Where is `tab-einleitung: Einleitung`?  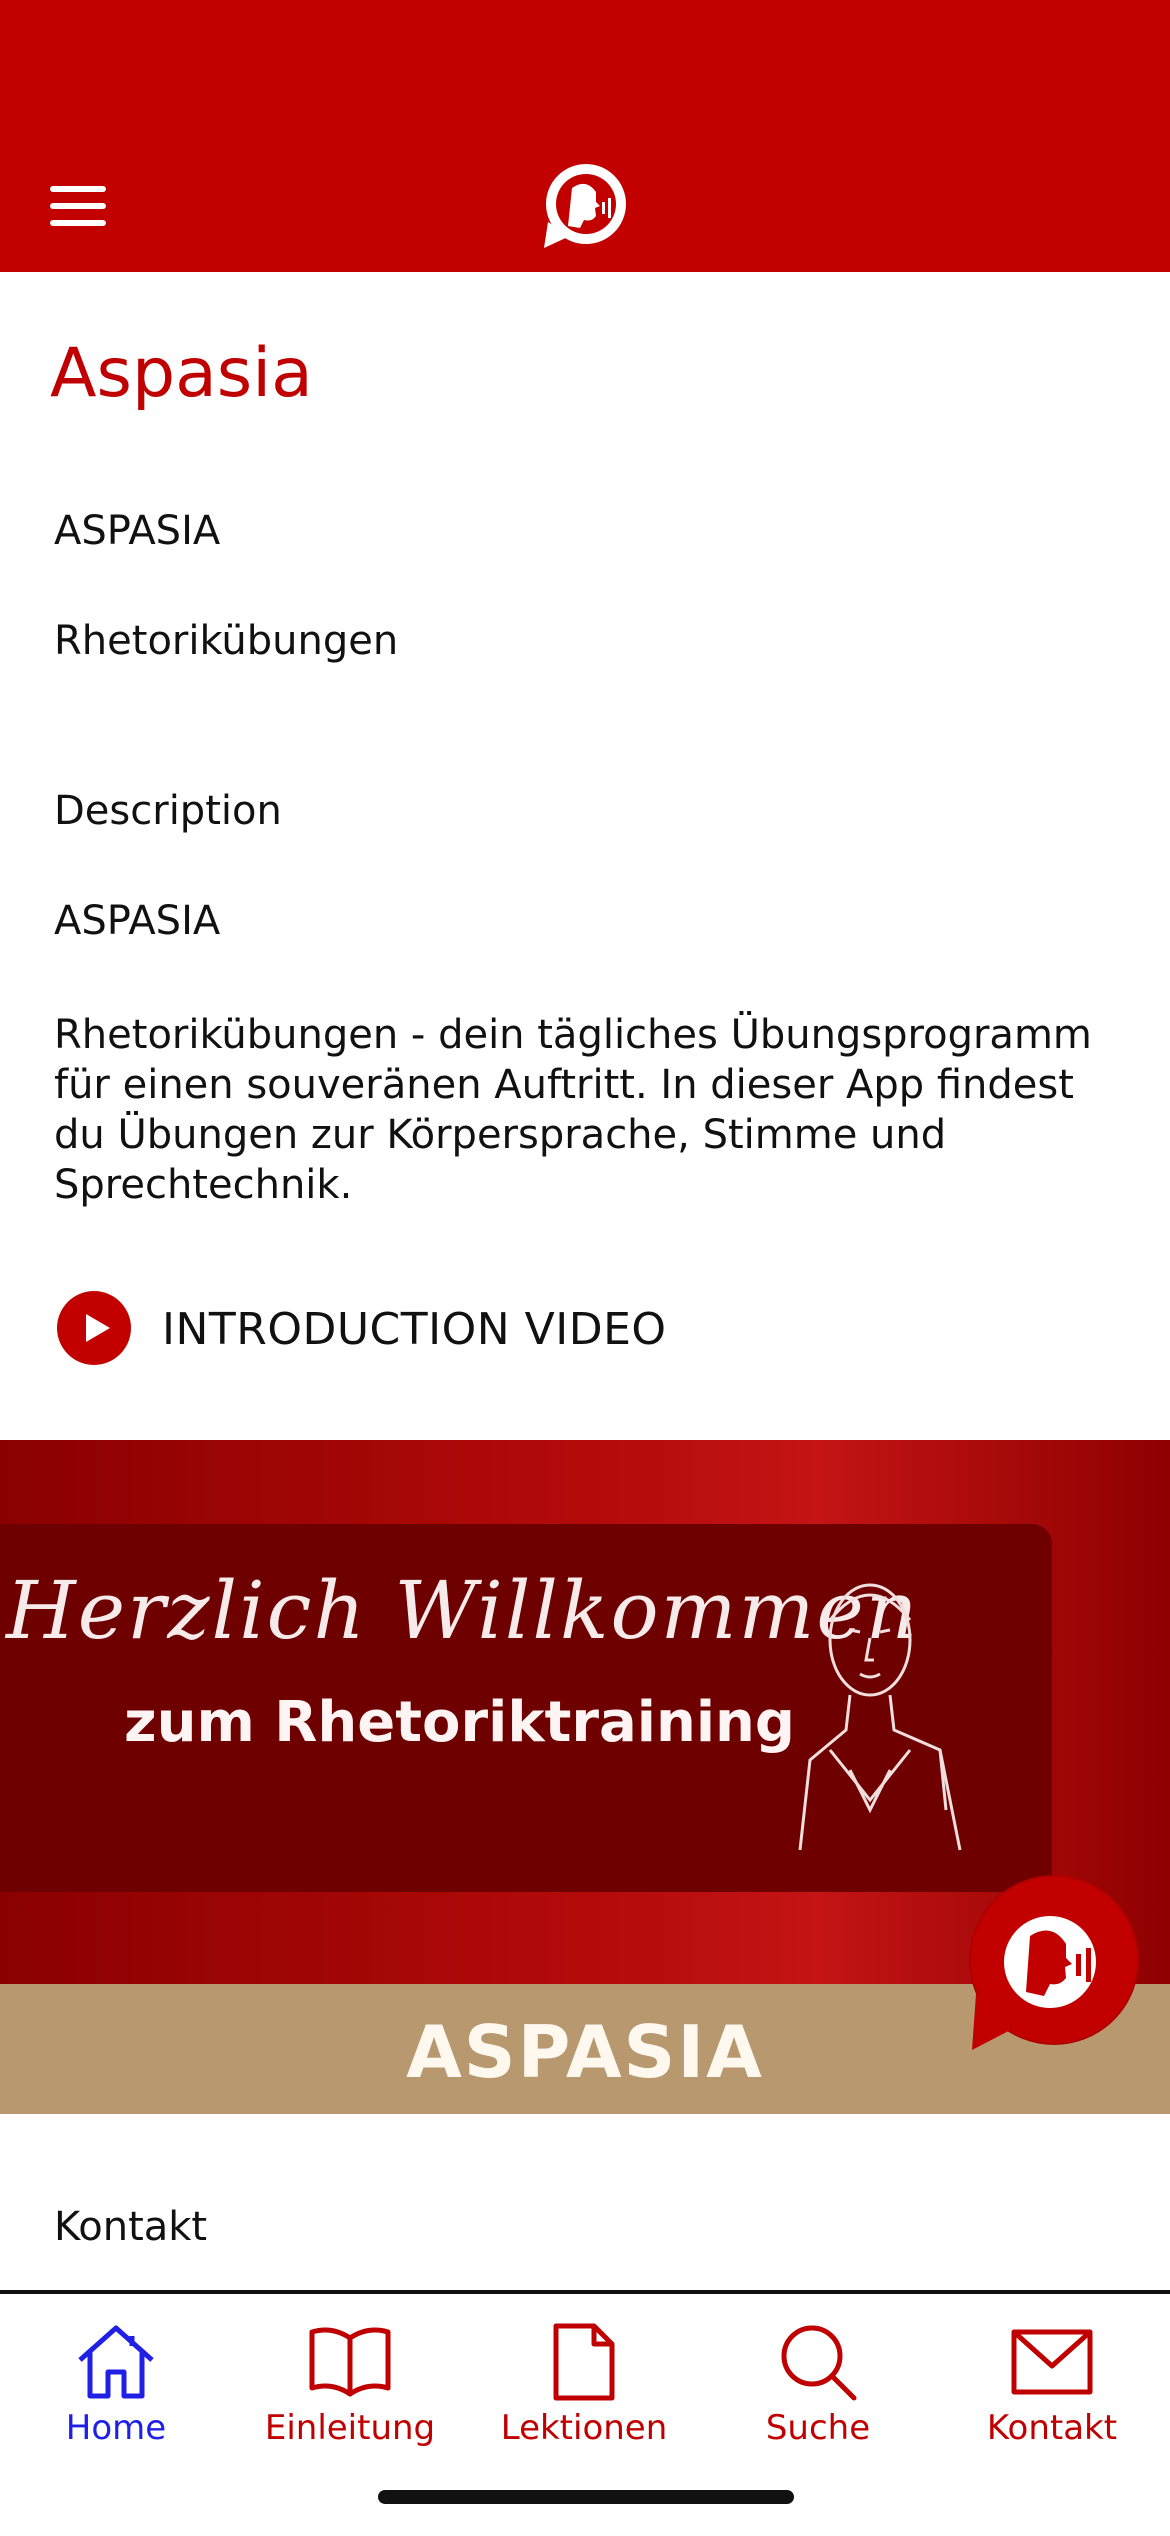
tab-einleitung: Einleitung is located at coordinates (350, 2387).